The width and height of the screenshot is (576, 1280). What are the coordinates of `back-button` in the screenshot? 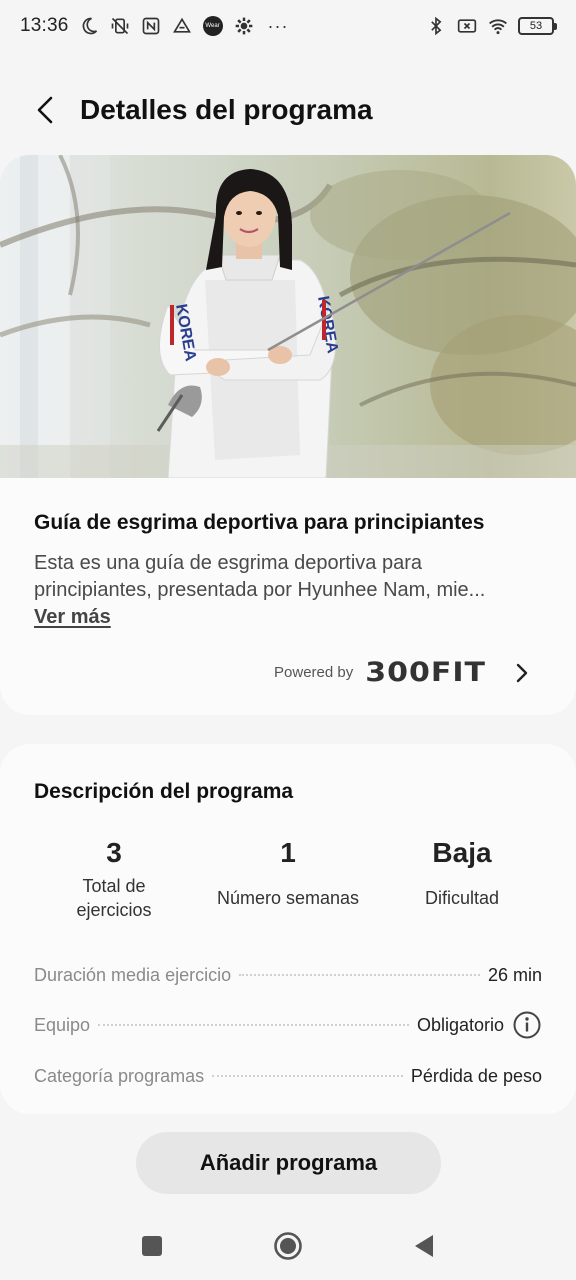 It's located at (46, 110).